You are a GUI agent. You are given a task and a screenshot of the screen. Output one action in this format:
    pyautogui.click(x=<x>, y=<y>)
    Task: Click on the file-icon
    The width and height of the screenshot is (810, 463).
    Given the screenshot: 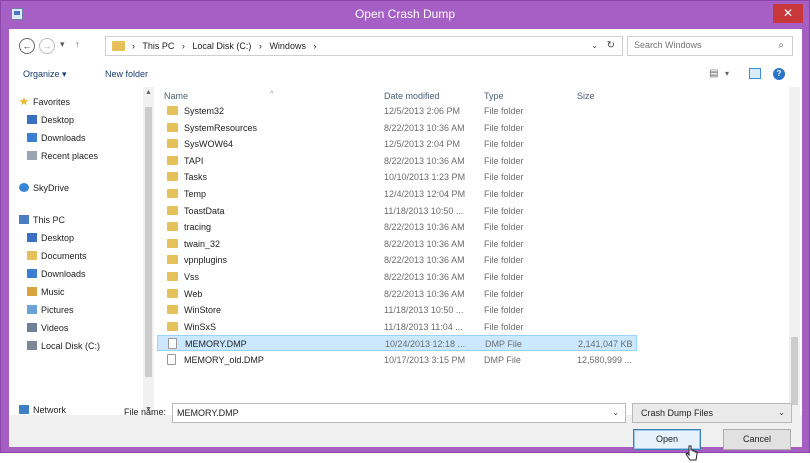 What is the action you would take?
    pyautogui.click(x=171, y=359)
    